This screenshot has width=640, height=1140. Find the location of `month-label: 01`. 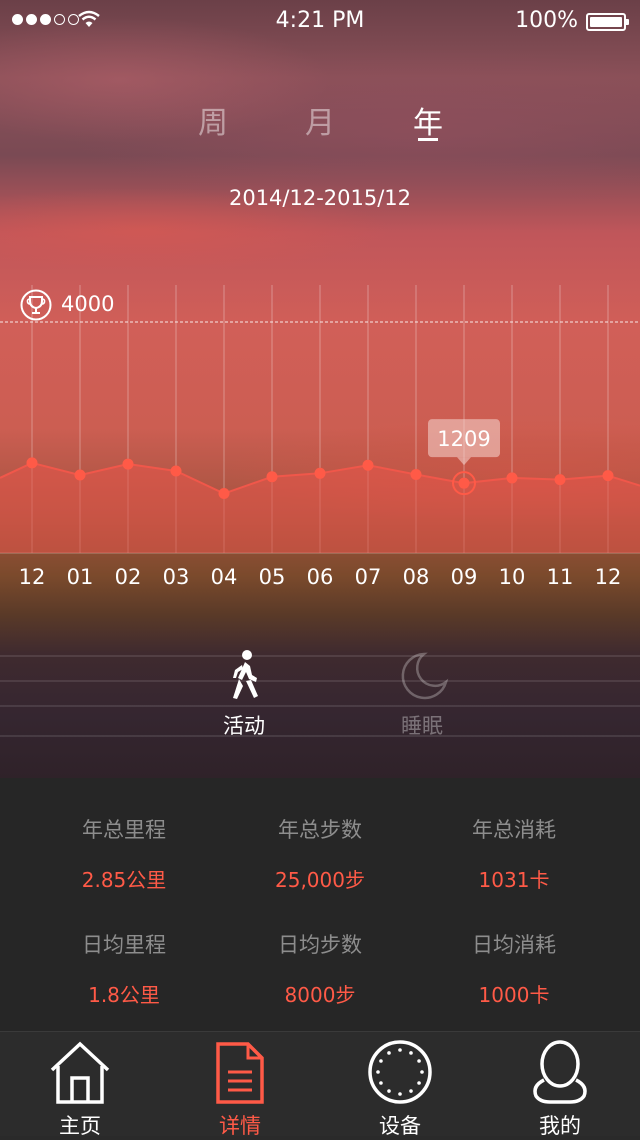

month-label: 01 is located at coordinates (80, 577).